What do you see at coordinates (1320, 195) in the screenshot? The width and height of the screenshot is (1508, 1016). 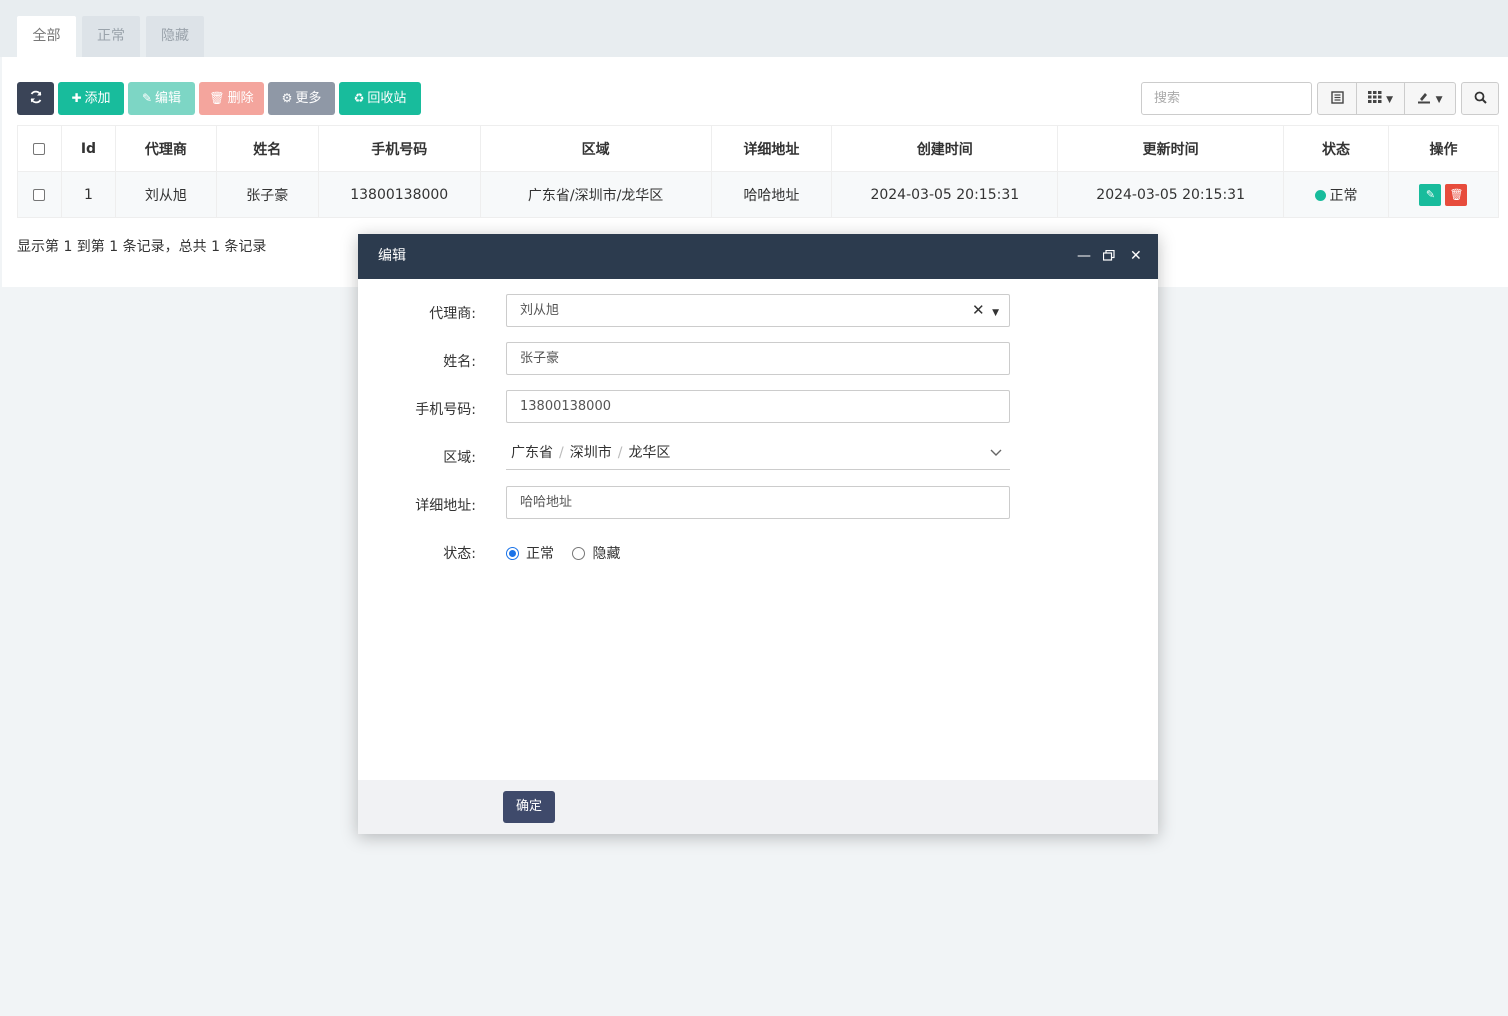 I see `status-dot-icon` at bounding box center [1320, 195].